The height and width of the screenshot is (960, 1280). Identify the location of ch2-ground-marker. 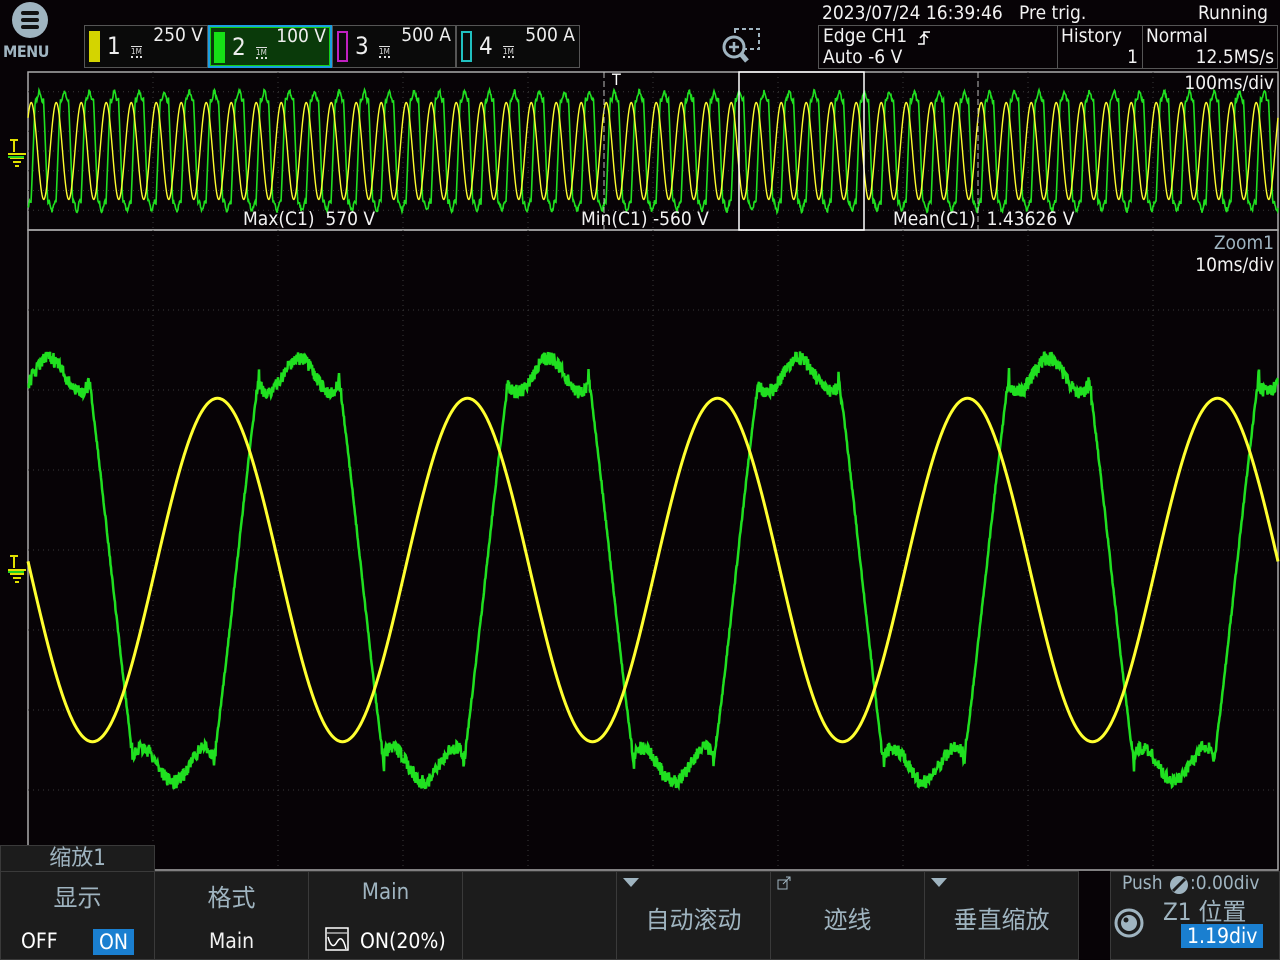
(17, 570).